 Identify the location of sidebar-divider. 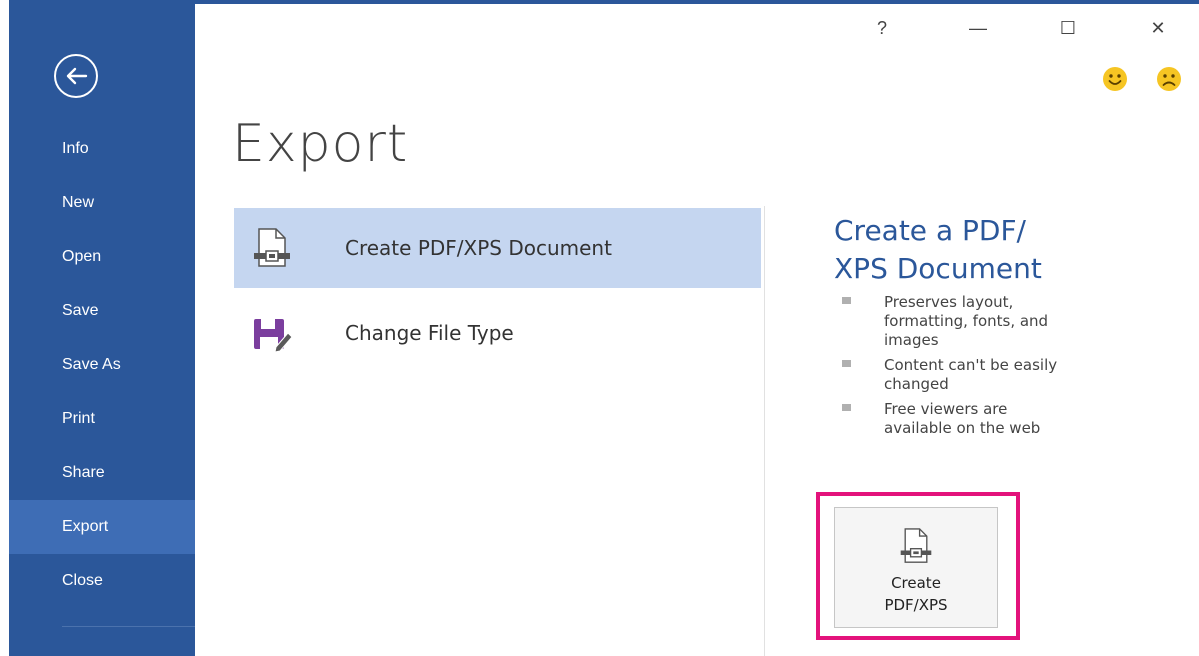
(128, 626).